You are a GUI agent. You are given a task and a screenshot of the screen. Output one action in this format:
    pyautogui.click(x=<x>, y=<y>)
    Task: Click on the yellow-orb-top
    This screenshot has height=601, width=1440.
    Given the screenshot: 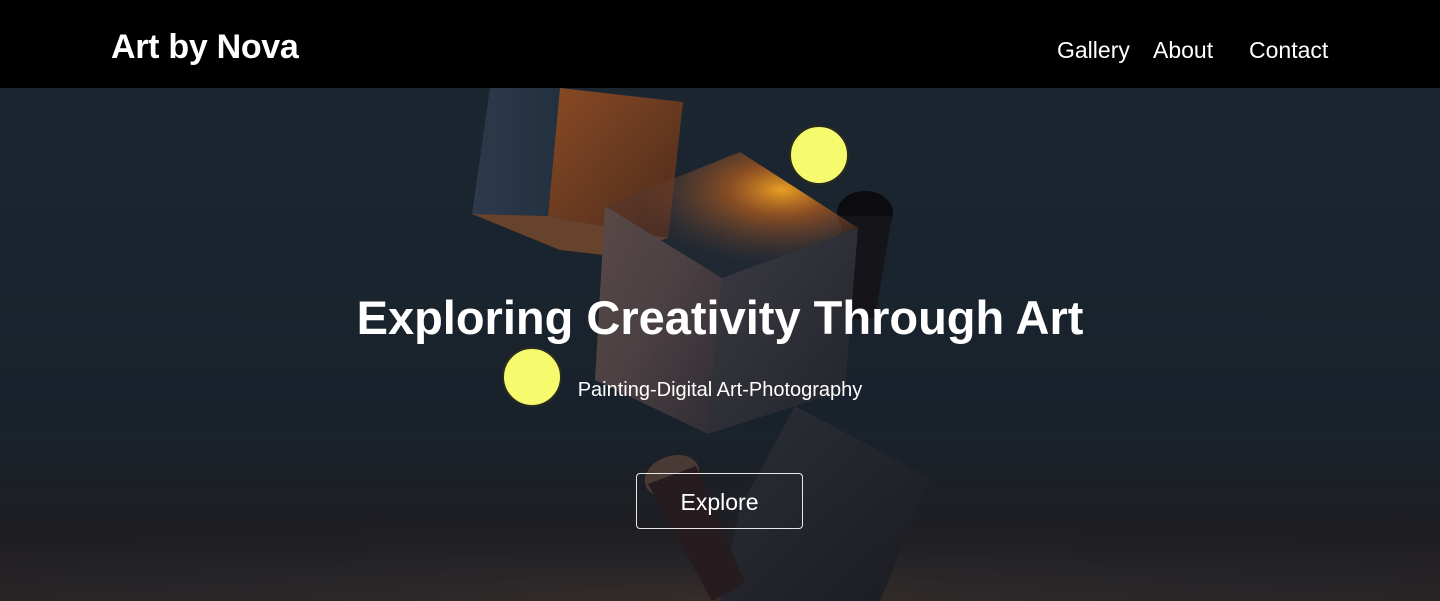 What is the action you would take?
    pyautogui.click(x=819, y=155)
    